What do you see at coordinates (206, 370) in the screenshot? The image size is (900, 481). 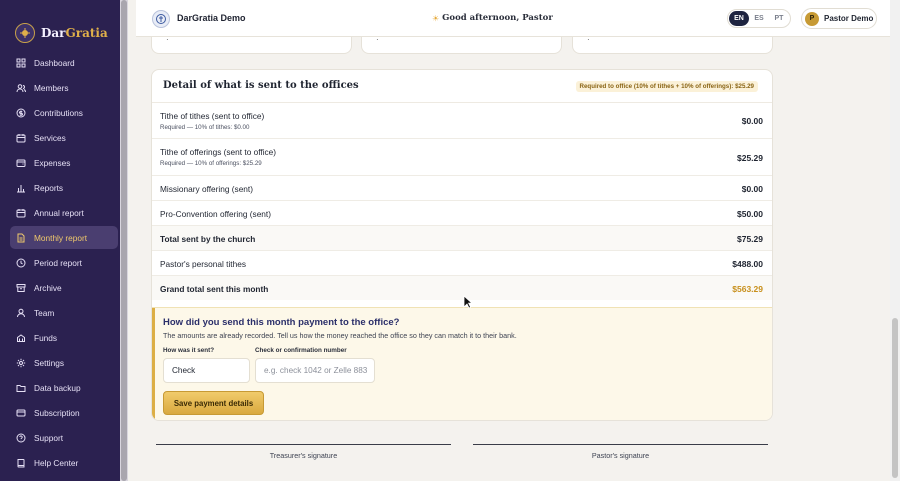 I see `payment-method-select: Check` at bounding box center [206, 370].